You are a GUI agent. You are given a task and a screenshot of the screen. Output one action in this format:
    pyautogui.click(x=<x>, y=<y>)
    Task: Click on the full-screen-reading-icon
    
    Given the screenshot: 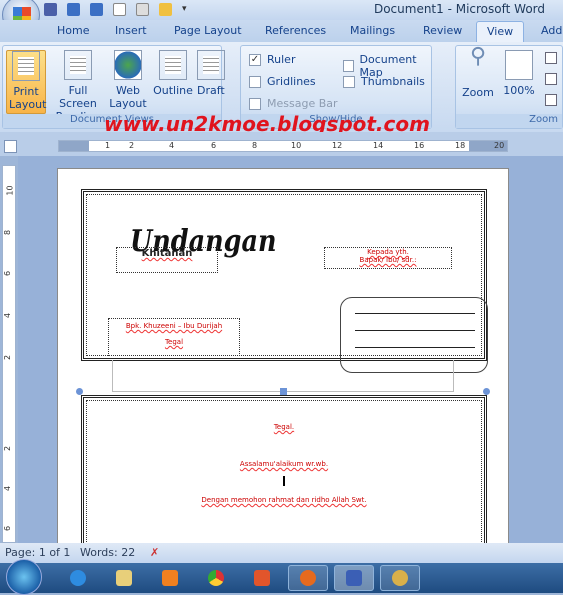 What is the action you would take?
    pyautogui.click(x=78, y=65)
    